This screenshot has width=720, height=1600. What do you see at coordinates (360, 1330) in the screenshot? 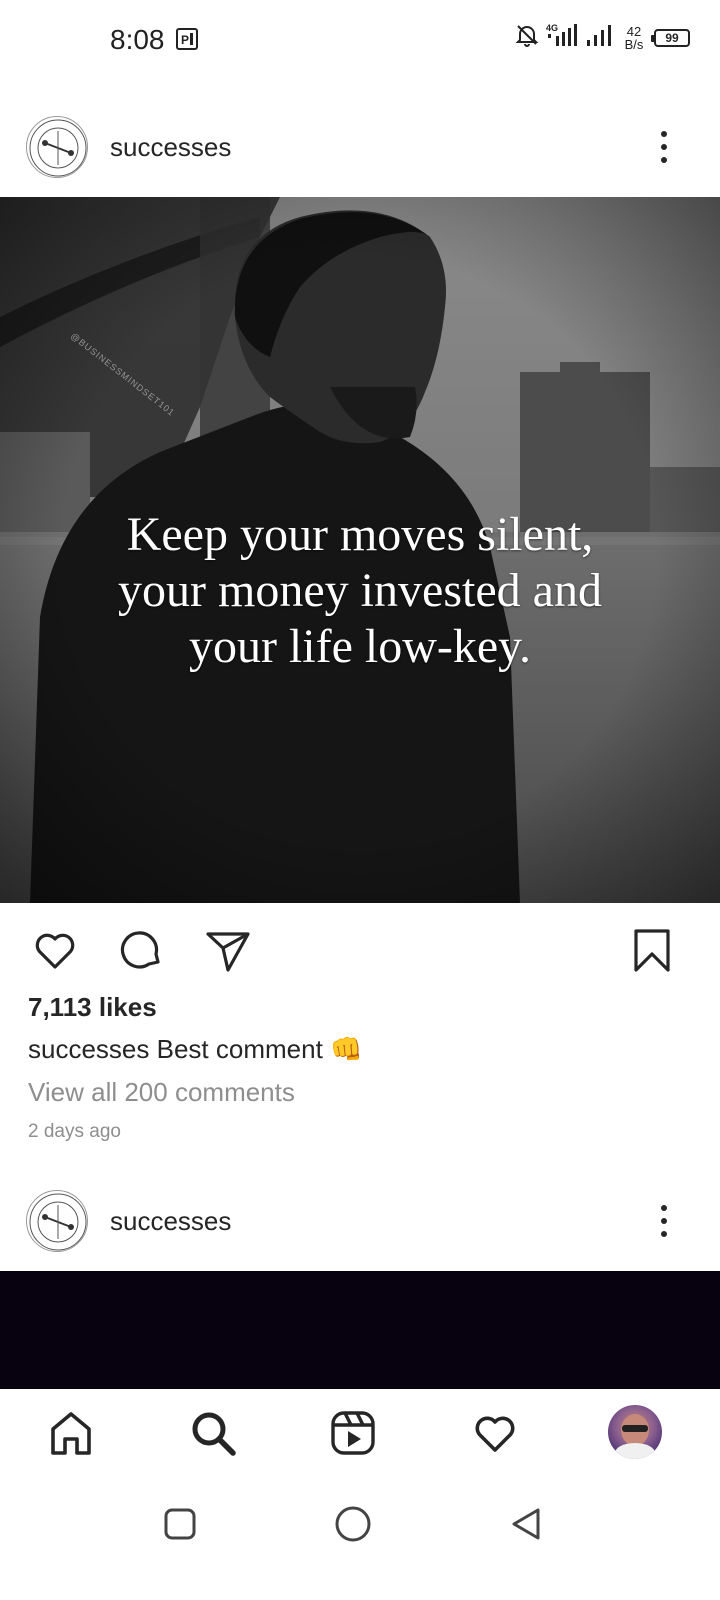
I see `next-post-image` at bounding box center [360, 1330].